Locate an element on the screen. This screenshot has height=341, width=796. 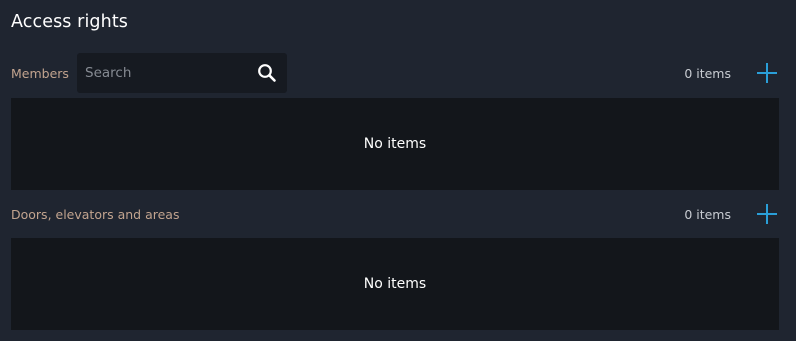
members-search-box is located at coordinates (182, 73).